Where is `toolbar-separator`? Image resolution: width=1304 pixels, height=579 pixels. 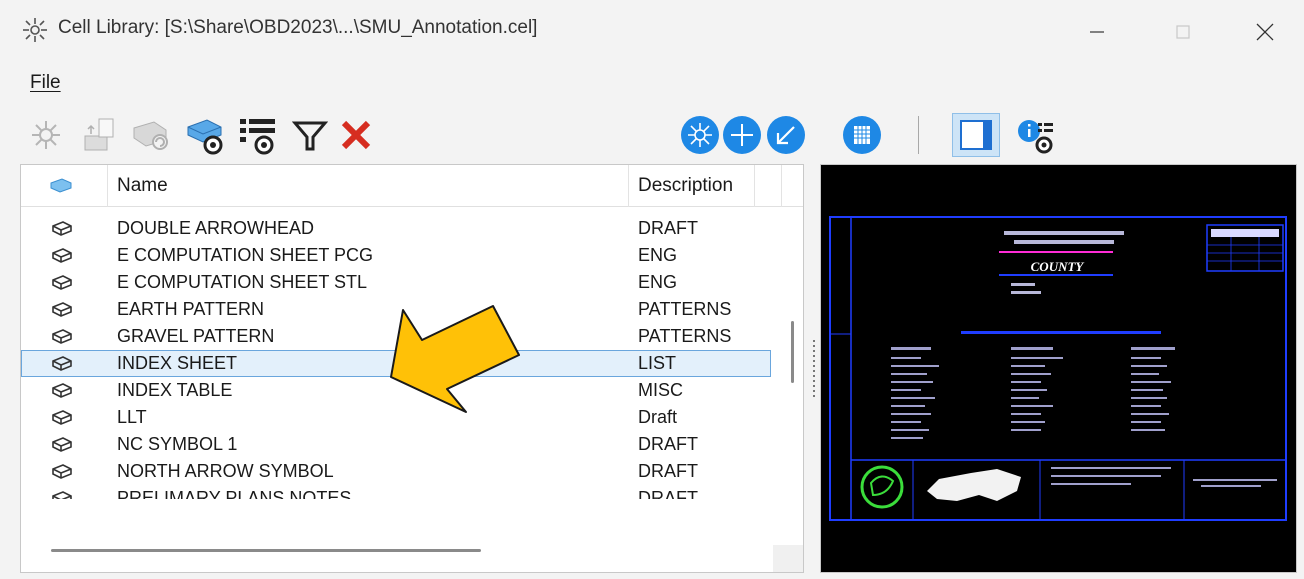
toolbar-separator is located at coordinates (918, 135).